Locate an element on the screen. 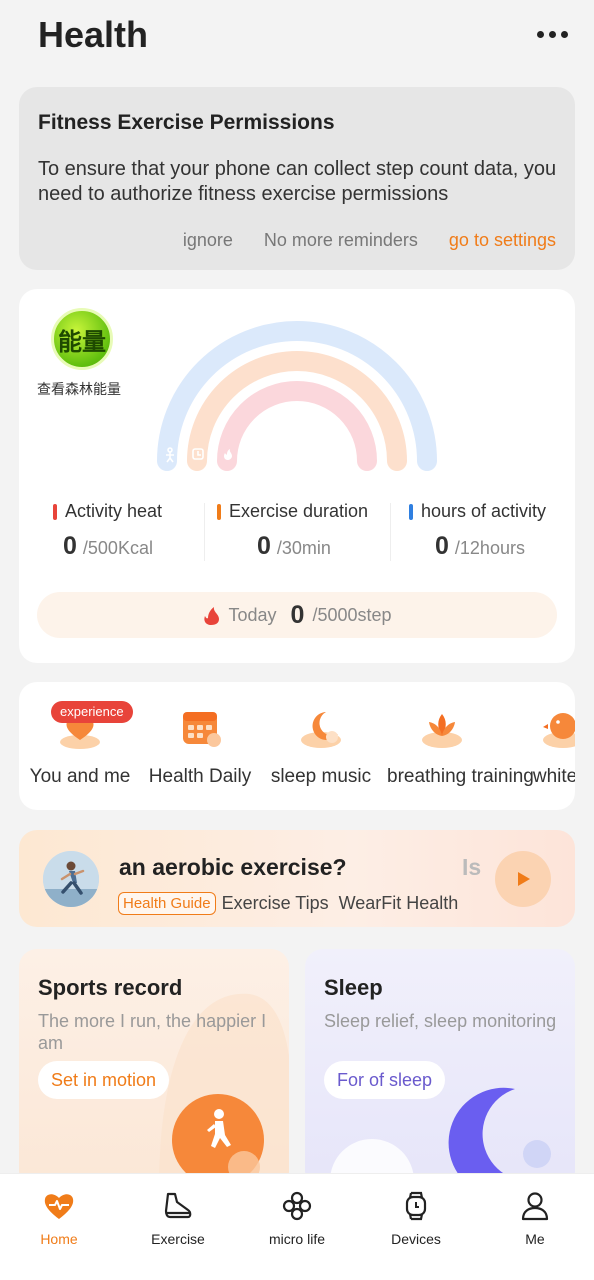 This screenshot has width=594, height=1280. guide-headline: an aerobic exercise? is located at coordinates (233, 867).